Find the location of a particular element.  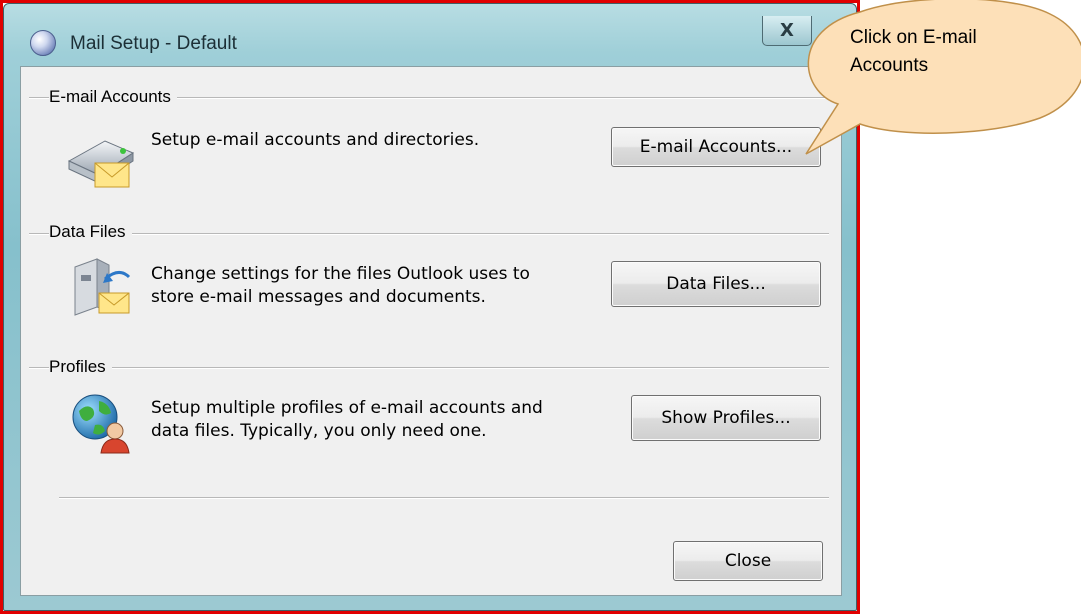

callout-balloon is located at coordinates (943, 77).